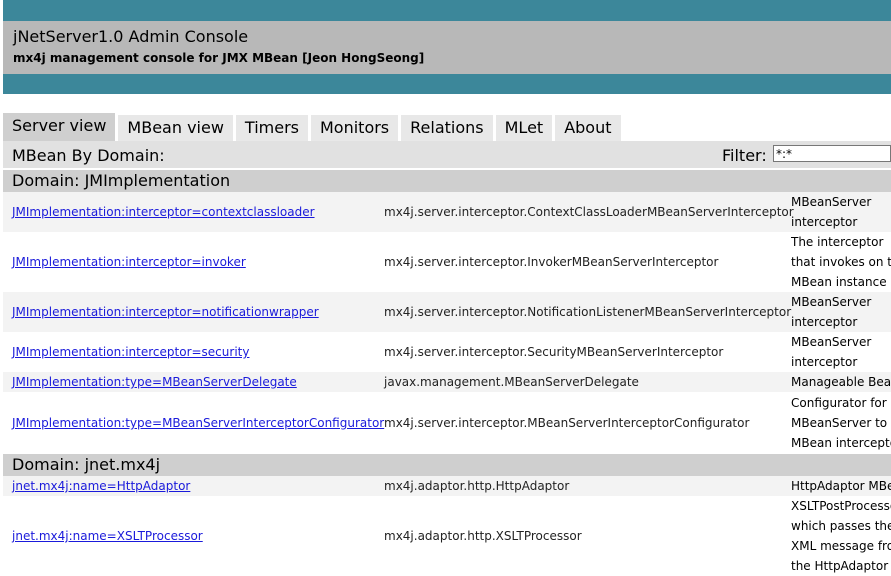  Describe the element at coordinates (744, 155) in the screenshot. I see `filter-label: Filter:` at that location.